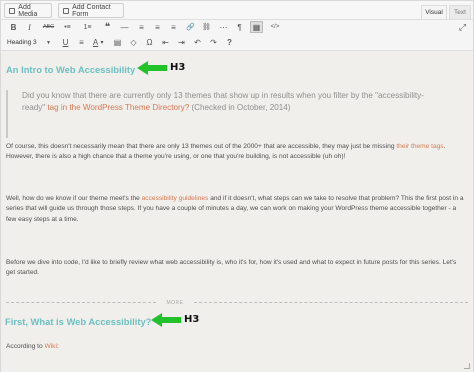  I want to click on resize-handle, so click(467, 366).